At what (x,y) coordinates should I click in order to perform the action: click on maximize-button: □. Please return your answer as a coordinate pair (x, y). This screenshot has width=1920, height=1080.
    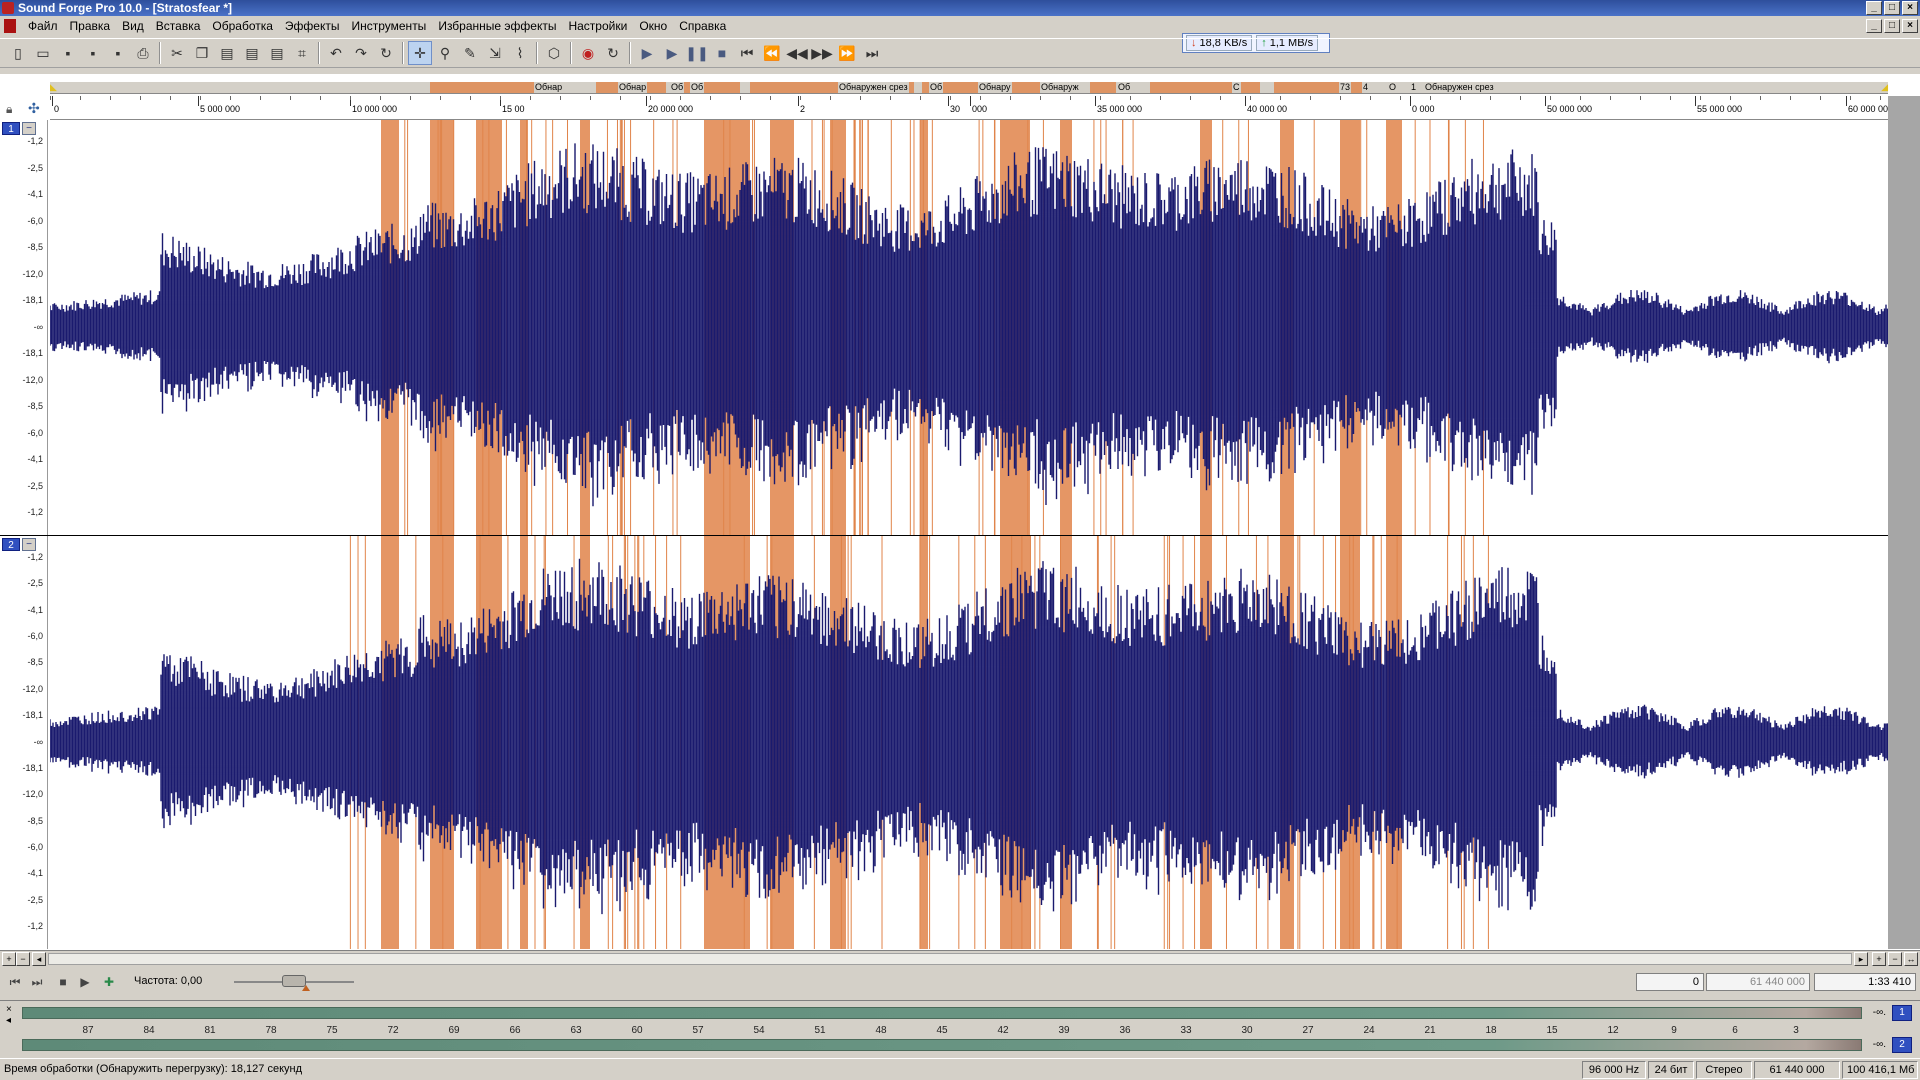
    Looking at the image, I should click on (1892, 8).